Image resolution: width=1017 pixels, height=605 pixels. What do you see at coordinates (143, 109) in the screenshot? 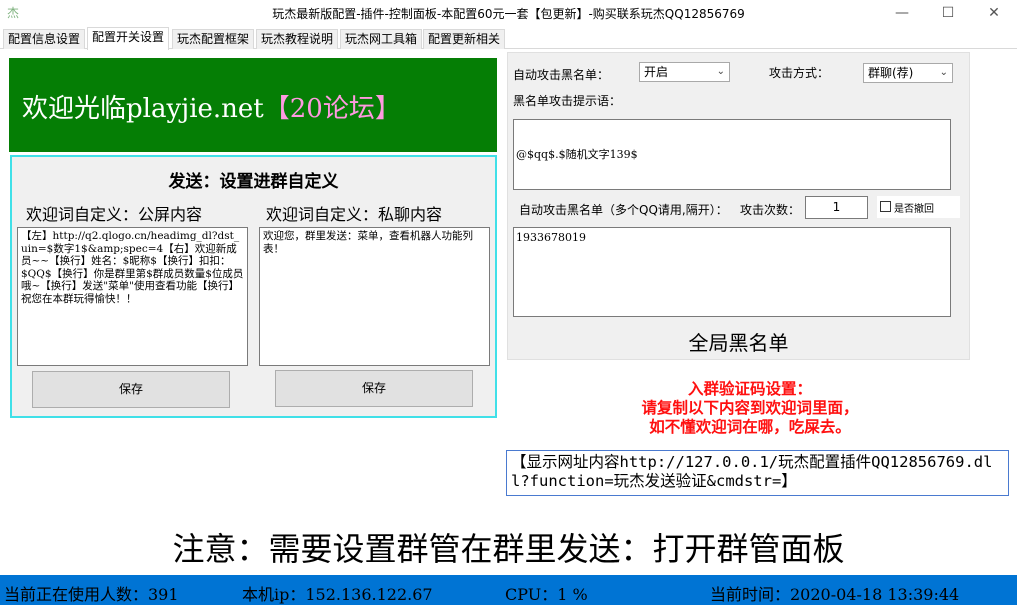
I see `banner-main-text: 欢迎光临playjie.net` at bounding box center [143, 109].